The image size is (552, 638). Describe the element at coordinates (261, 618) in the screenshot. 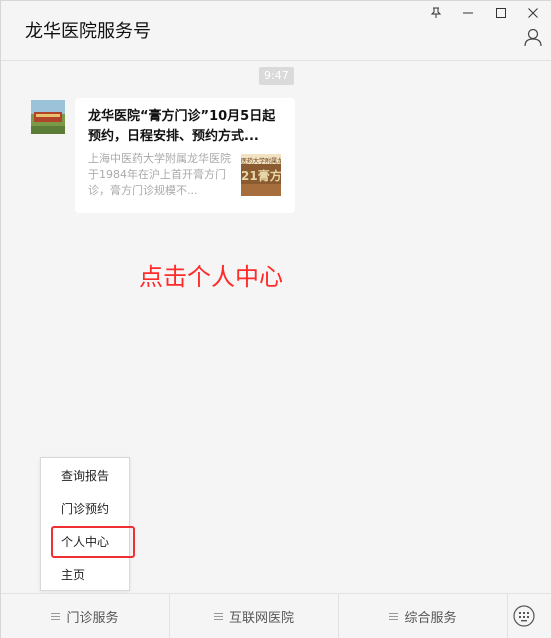

I see `tab-label: 互联网医院` at that location.